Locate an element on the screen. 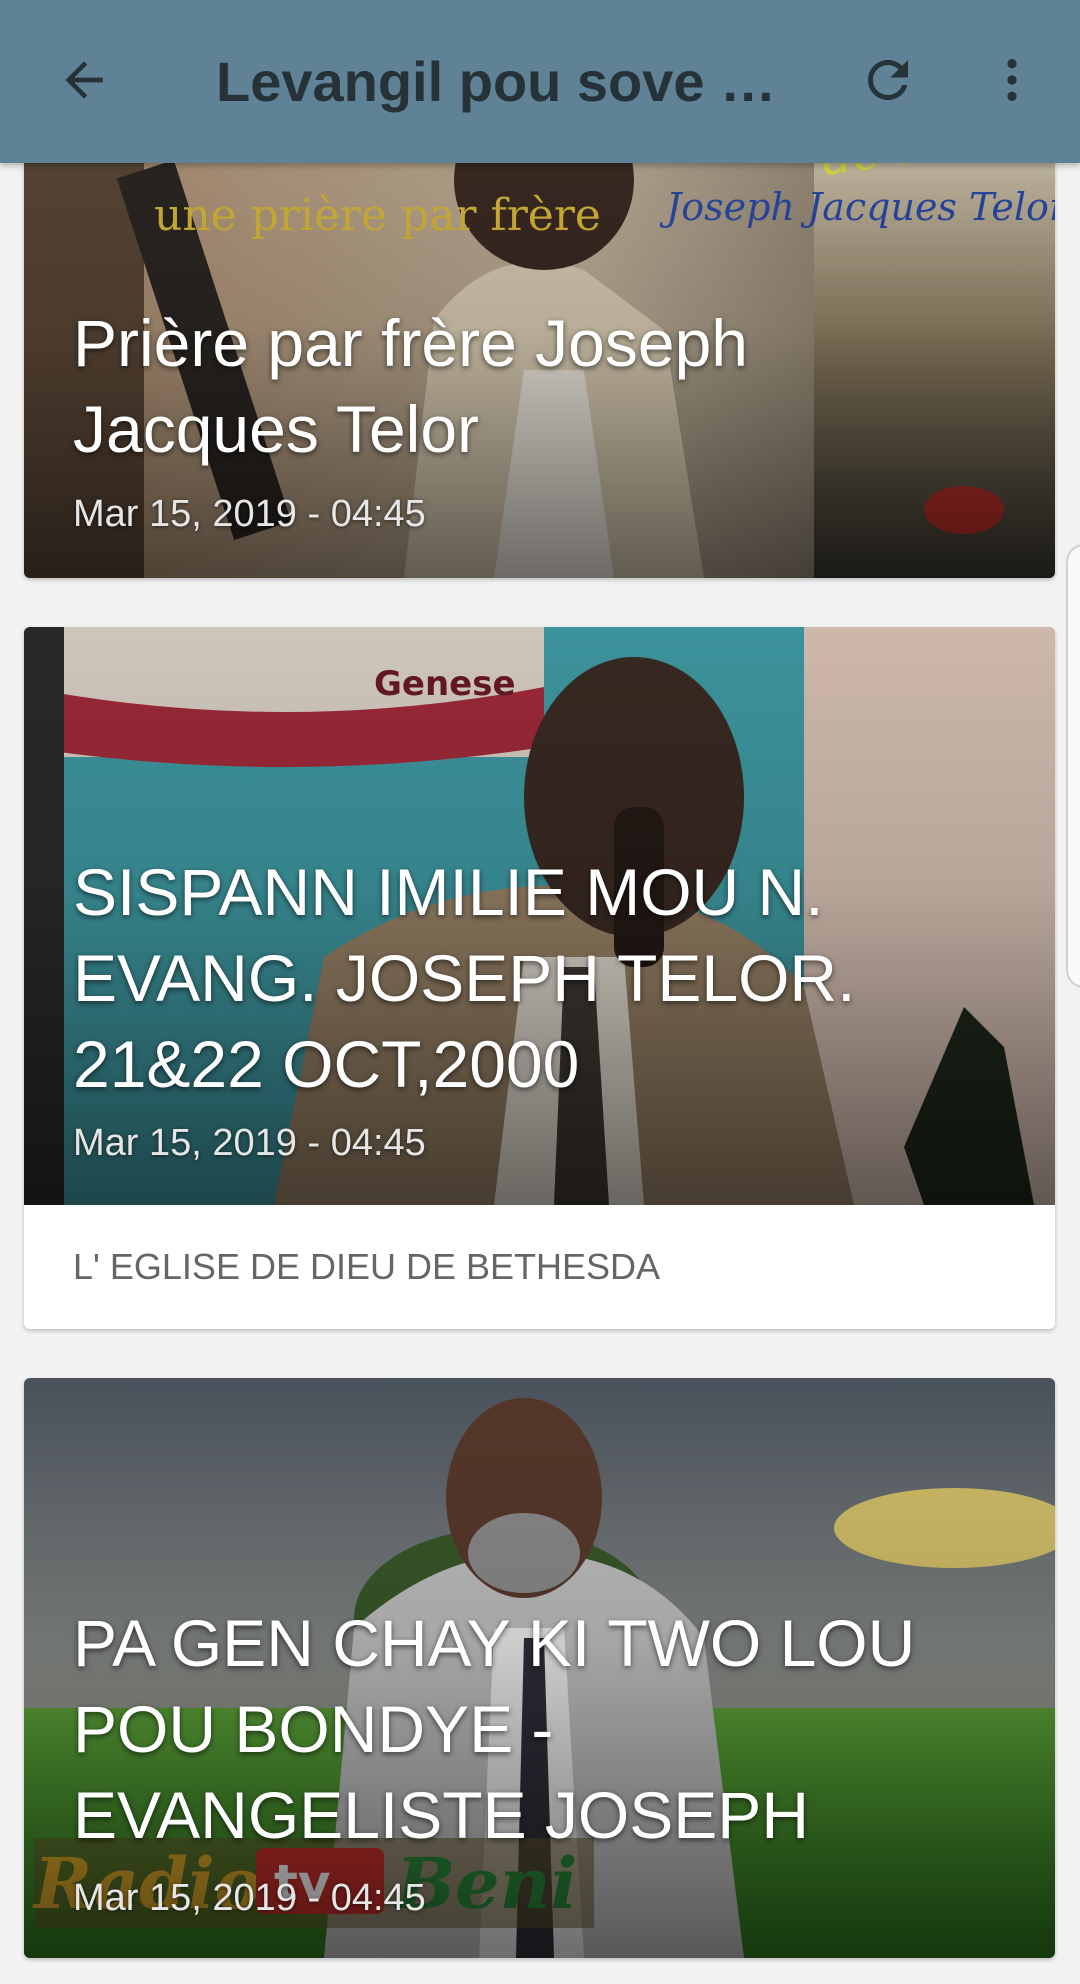 The height and width of the screenshot is (1984, 1080). refresh-icon is located at coordinates (888, 82).